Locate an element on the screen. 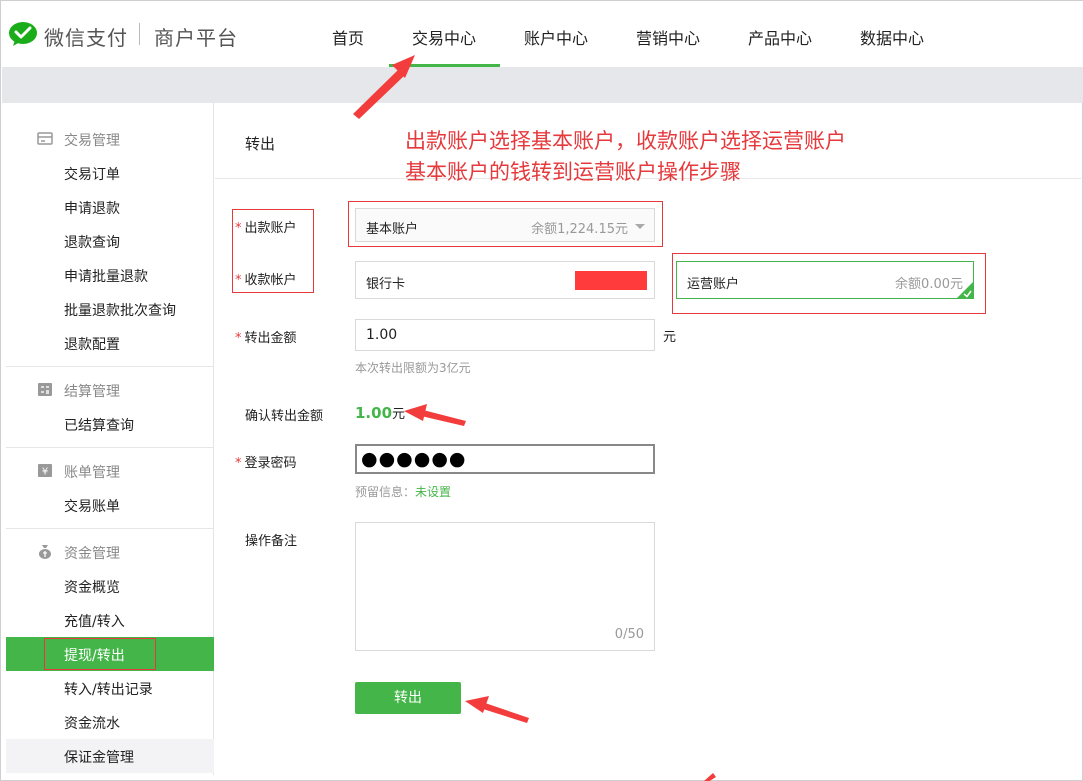 Image resolution: width=1083 pixels, height=781 pixels. sidebar-item-label: 申请退款 is located at coordinates (92, 209).